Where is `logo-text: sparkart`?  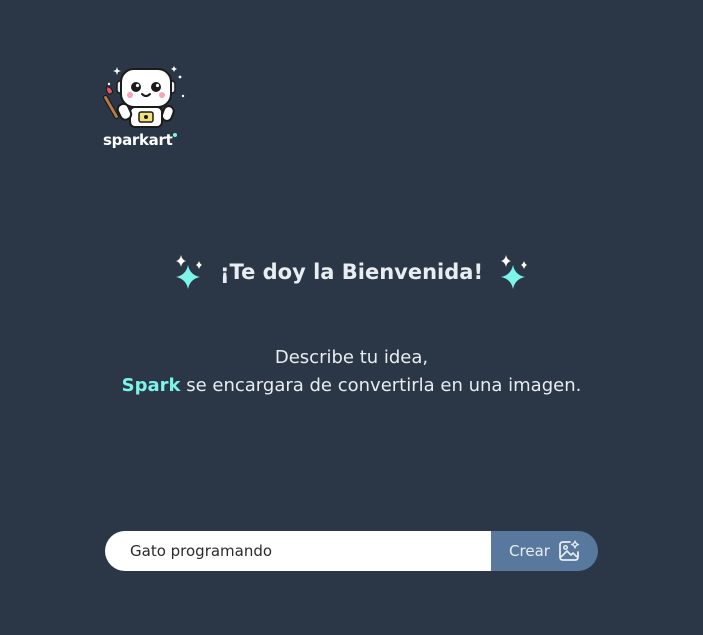
logo-text: sparkart is located at coordinates (140, 140).